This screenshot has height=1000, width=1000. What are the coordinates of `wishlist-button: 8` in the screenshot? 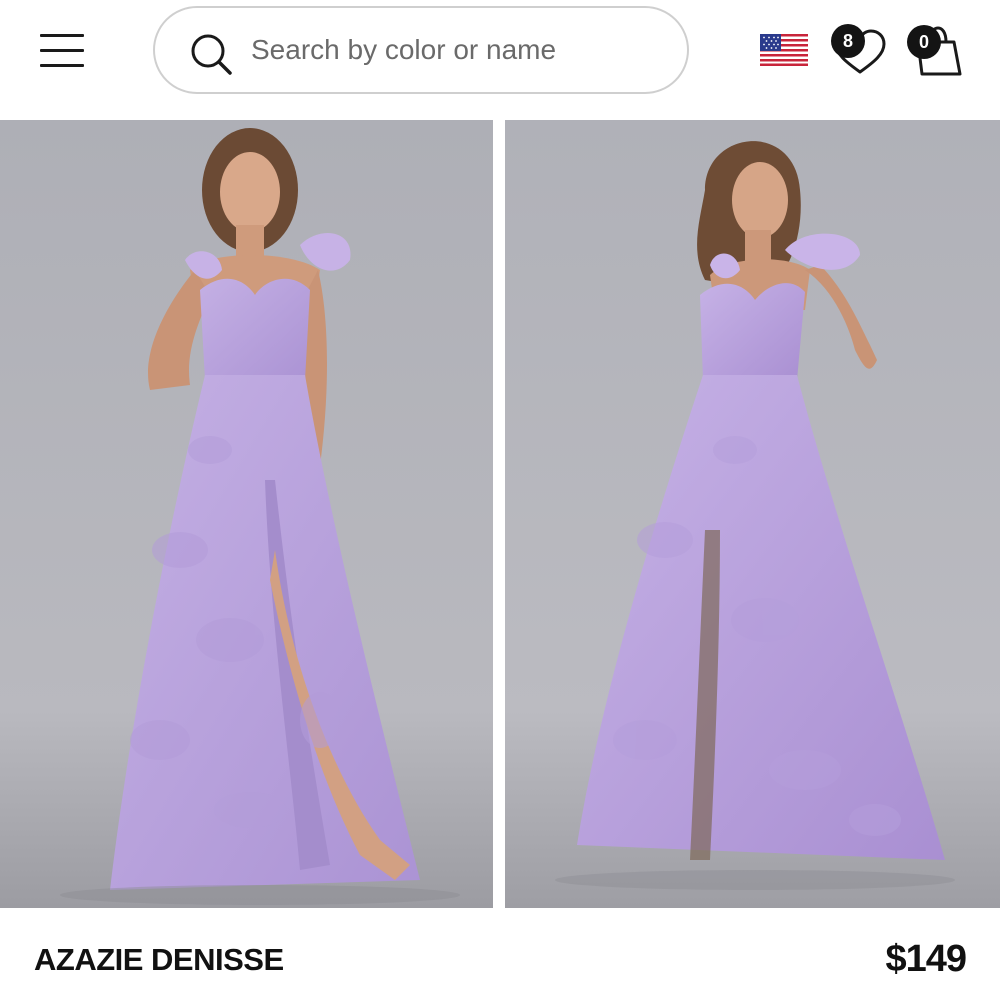 It's located at (858, 50).